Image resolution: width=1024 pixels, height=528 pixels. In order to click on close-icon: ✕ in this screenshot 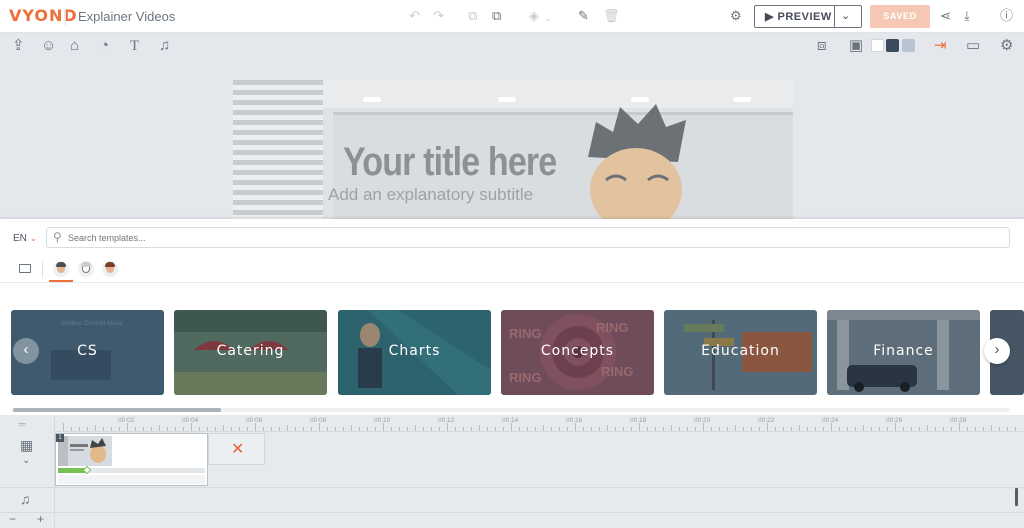, I will do `click(238, 449)`.